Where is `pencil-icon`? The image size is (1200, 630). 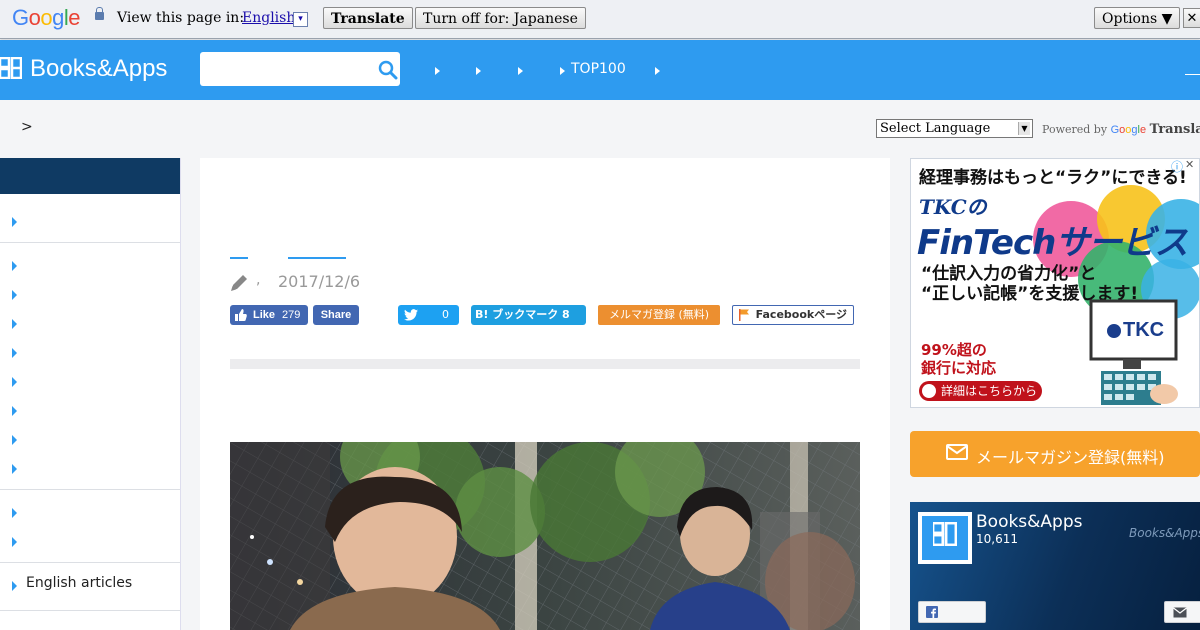 pencil-icon is located at coordinates (239, 283).